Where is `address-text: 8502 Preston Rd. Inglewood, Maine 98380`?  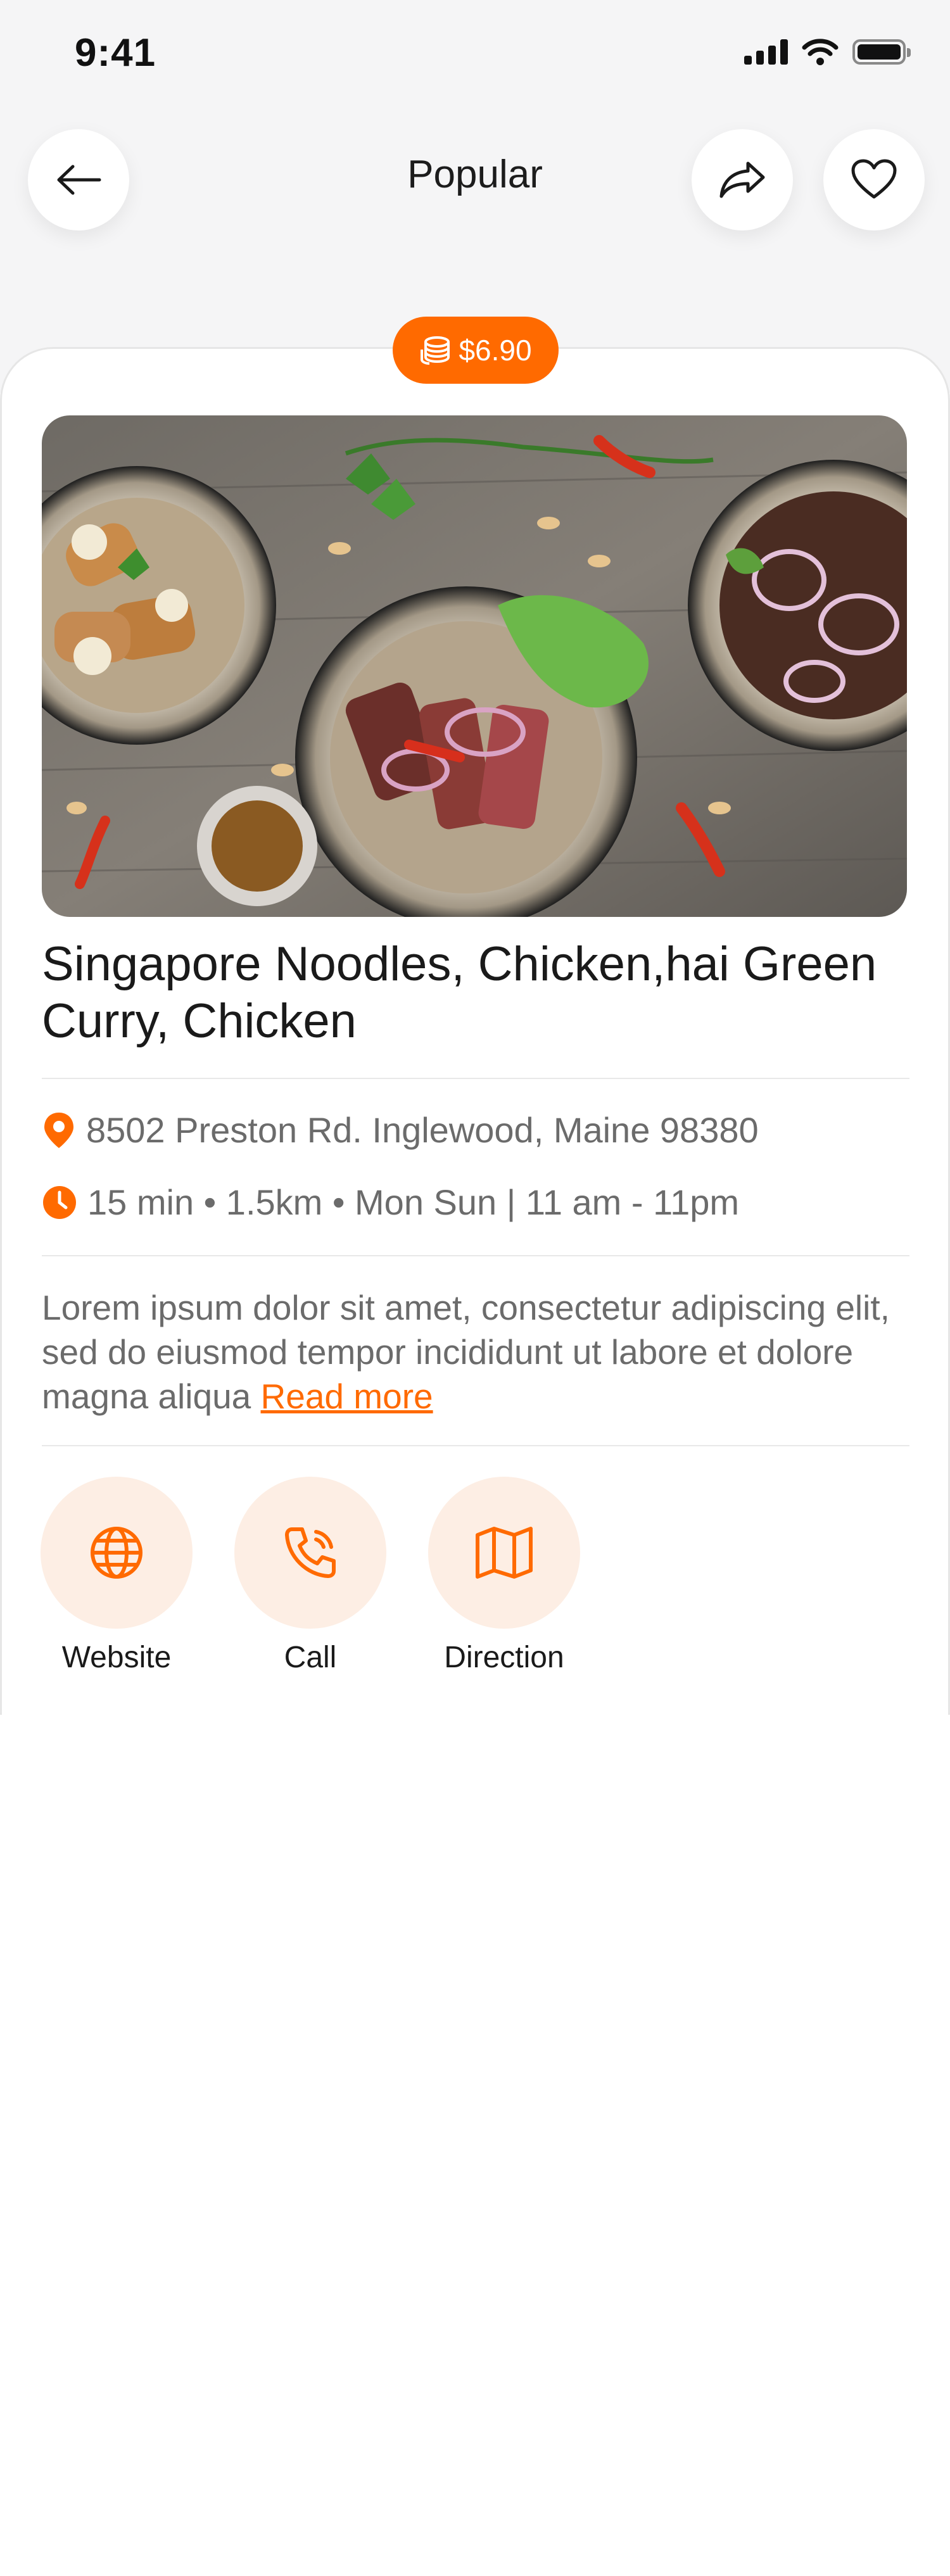 address-text: 8502 Preston Rd. Inglewood, Maine 98380 is located at coordinates (422, 1130).